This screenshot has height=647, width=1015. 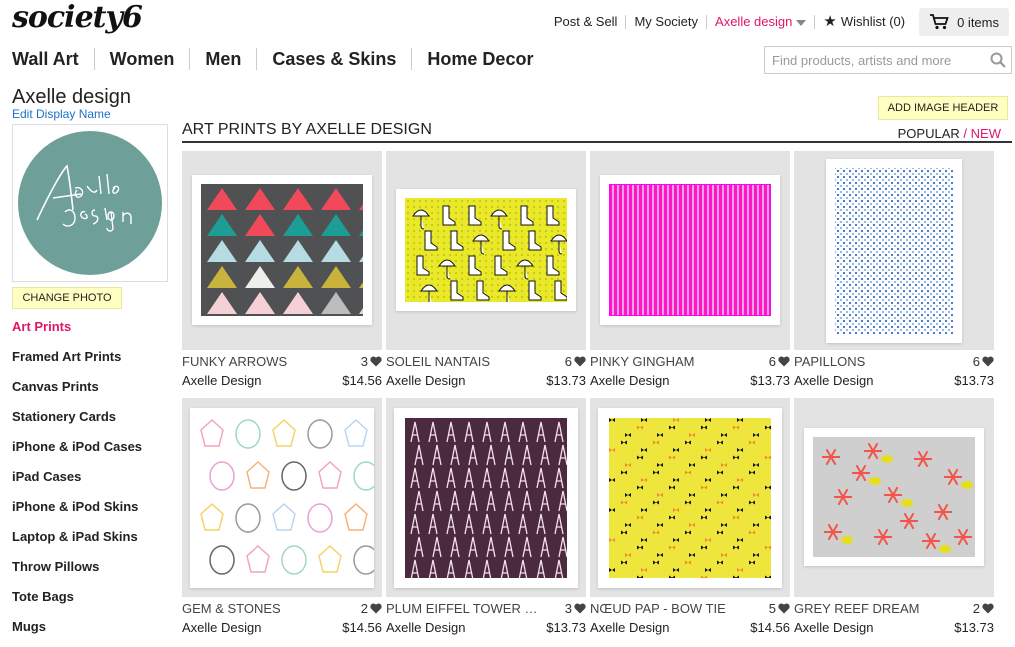 What do you see at coordinates (77, 514) in the screenshot?
I see `sidebar-item-iphone-ipod-skins: iPhone & iPod Skins` at bounding box center [77, 514].